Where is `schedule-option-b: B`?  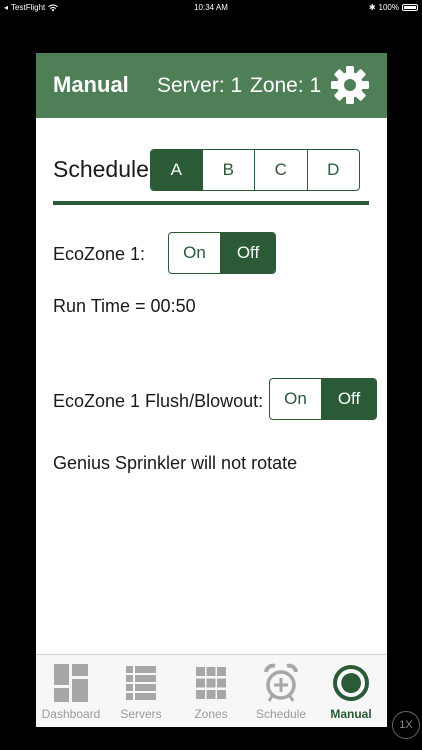 schedule-option-b: B is located at coordinates (229, 170).